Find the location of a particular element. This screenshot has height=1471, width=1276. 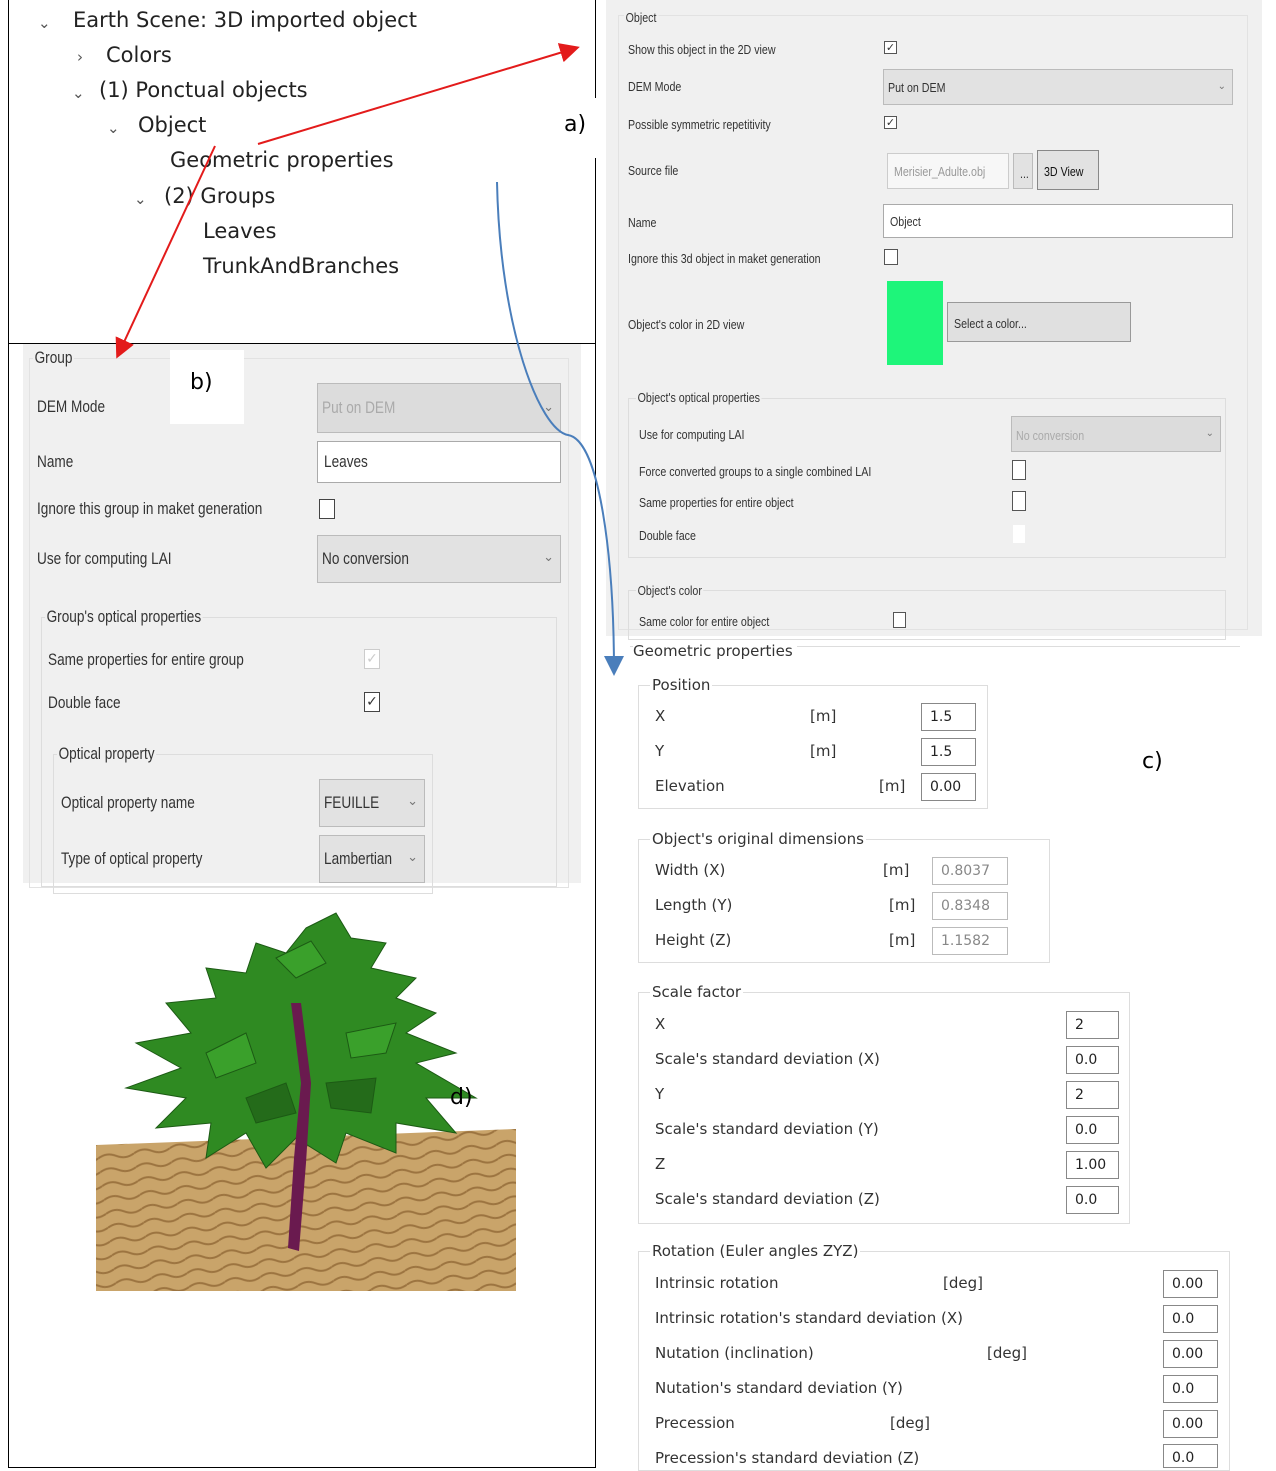

arrow-to-geometric-panel is located at coordinates (560, 428).